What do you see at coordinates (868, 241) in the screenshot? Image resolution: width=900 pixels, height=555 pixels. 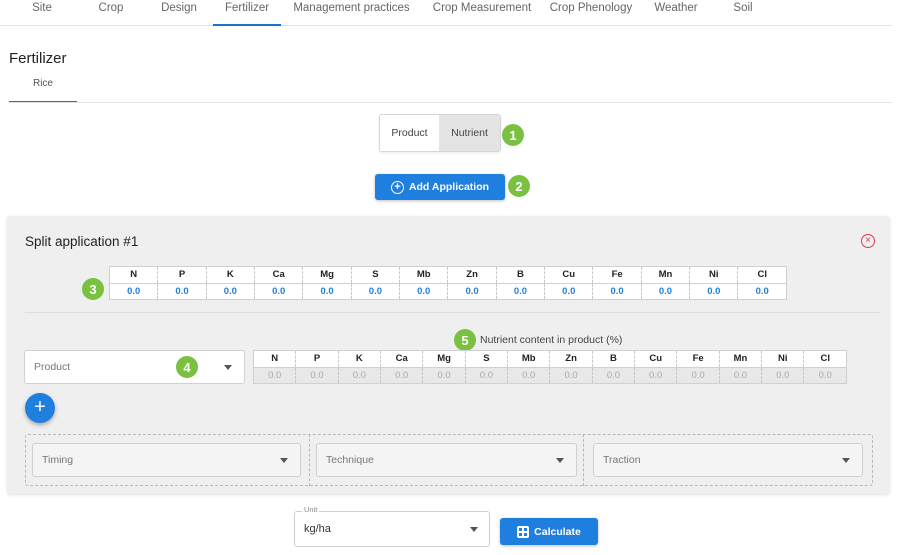 I see `close-icon: ×` at bounding box center [868, 241].